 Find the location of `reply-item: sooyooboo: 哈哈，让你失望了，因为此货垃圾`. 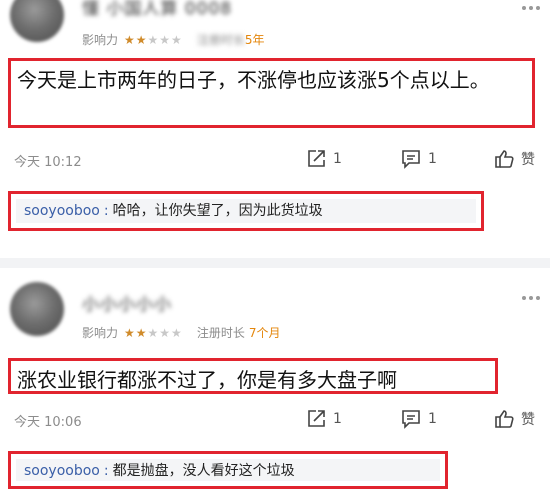

reply-item: sooyooboo: 哈哈，让你失望了，因为此货垃圾 is located at coordinates (246, 211).